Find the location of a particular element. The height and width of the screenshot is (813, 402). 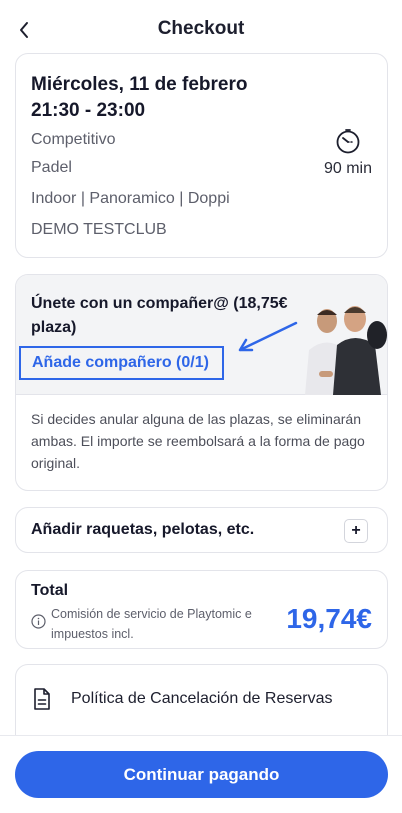

booking-duration: 90 min is located at coordinates (347, 168).